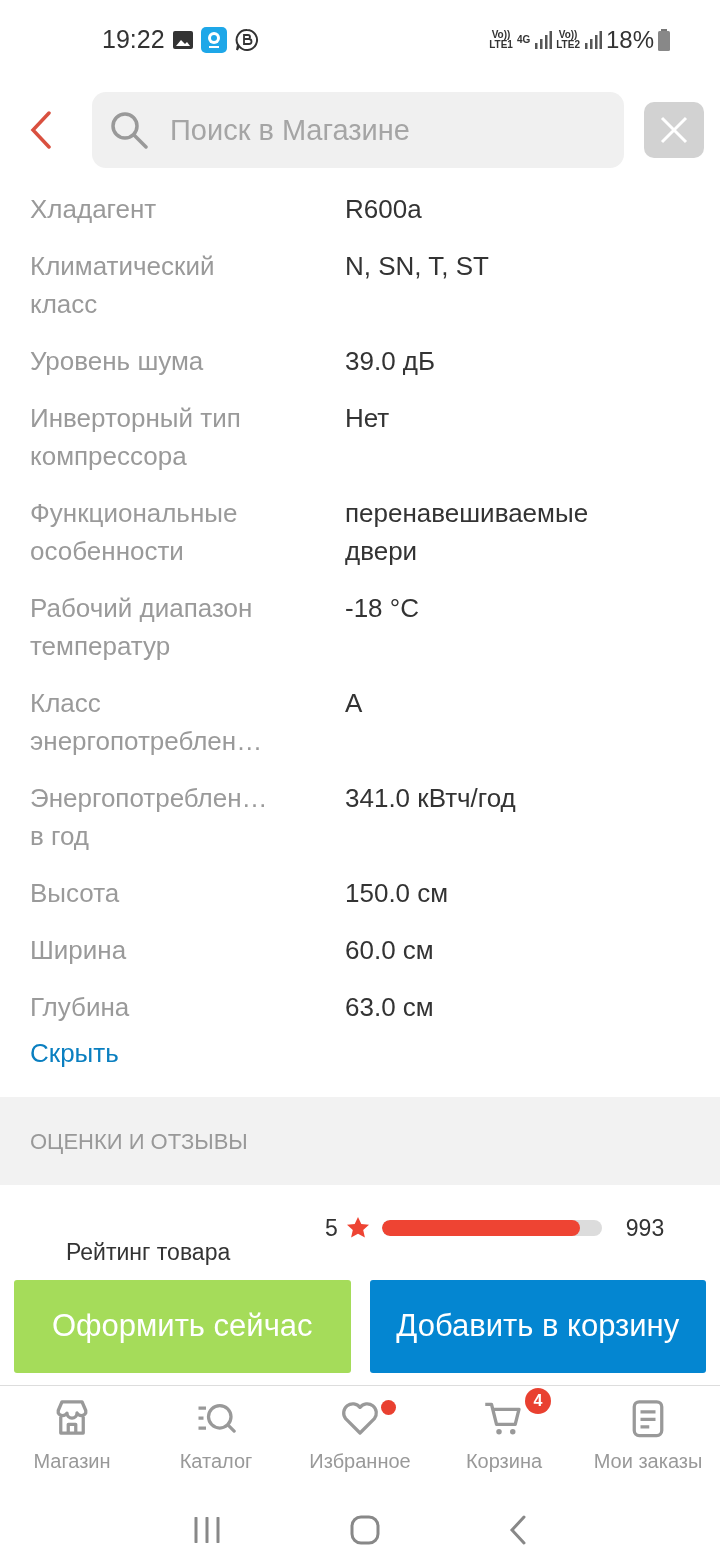 The image size is (720, 1560). Describe the element at coordinates (246, 40) in the screenshot. I see `chat-icon` at that location.